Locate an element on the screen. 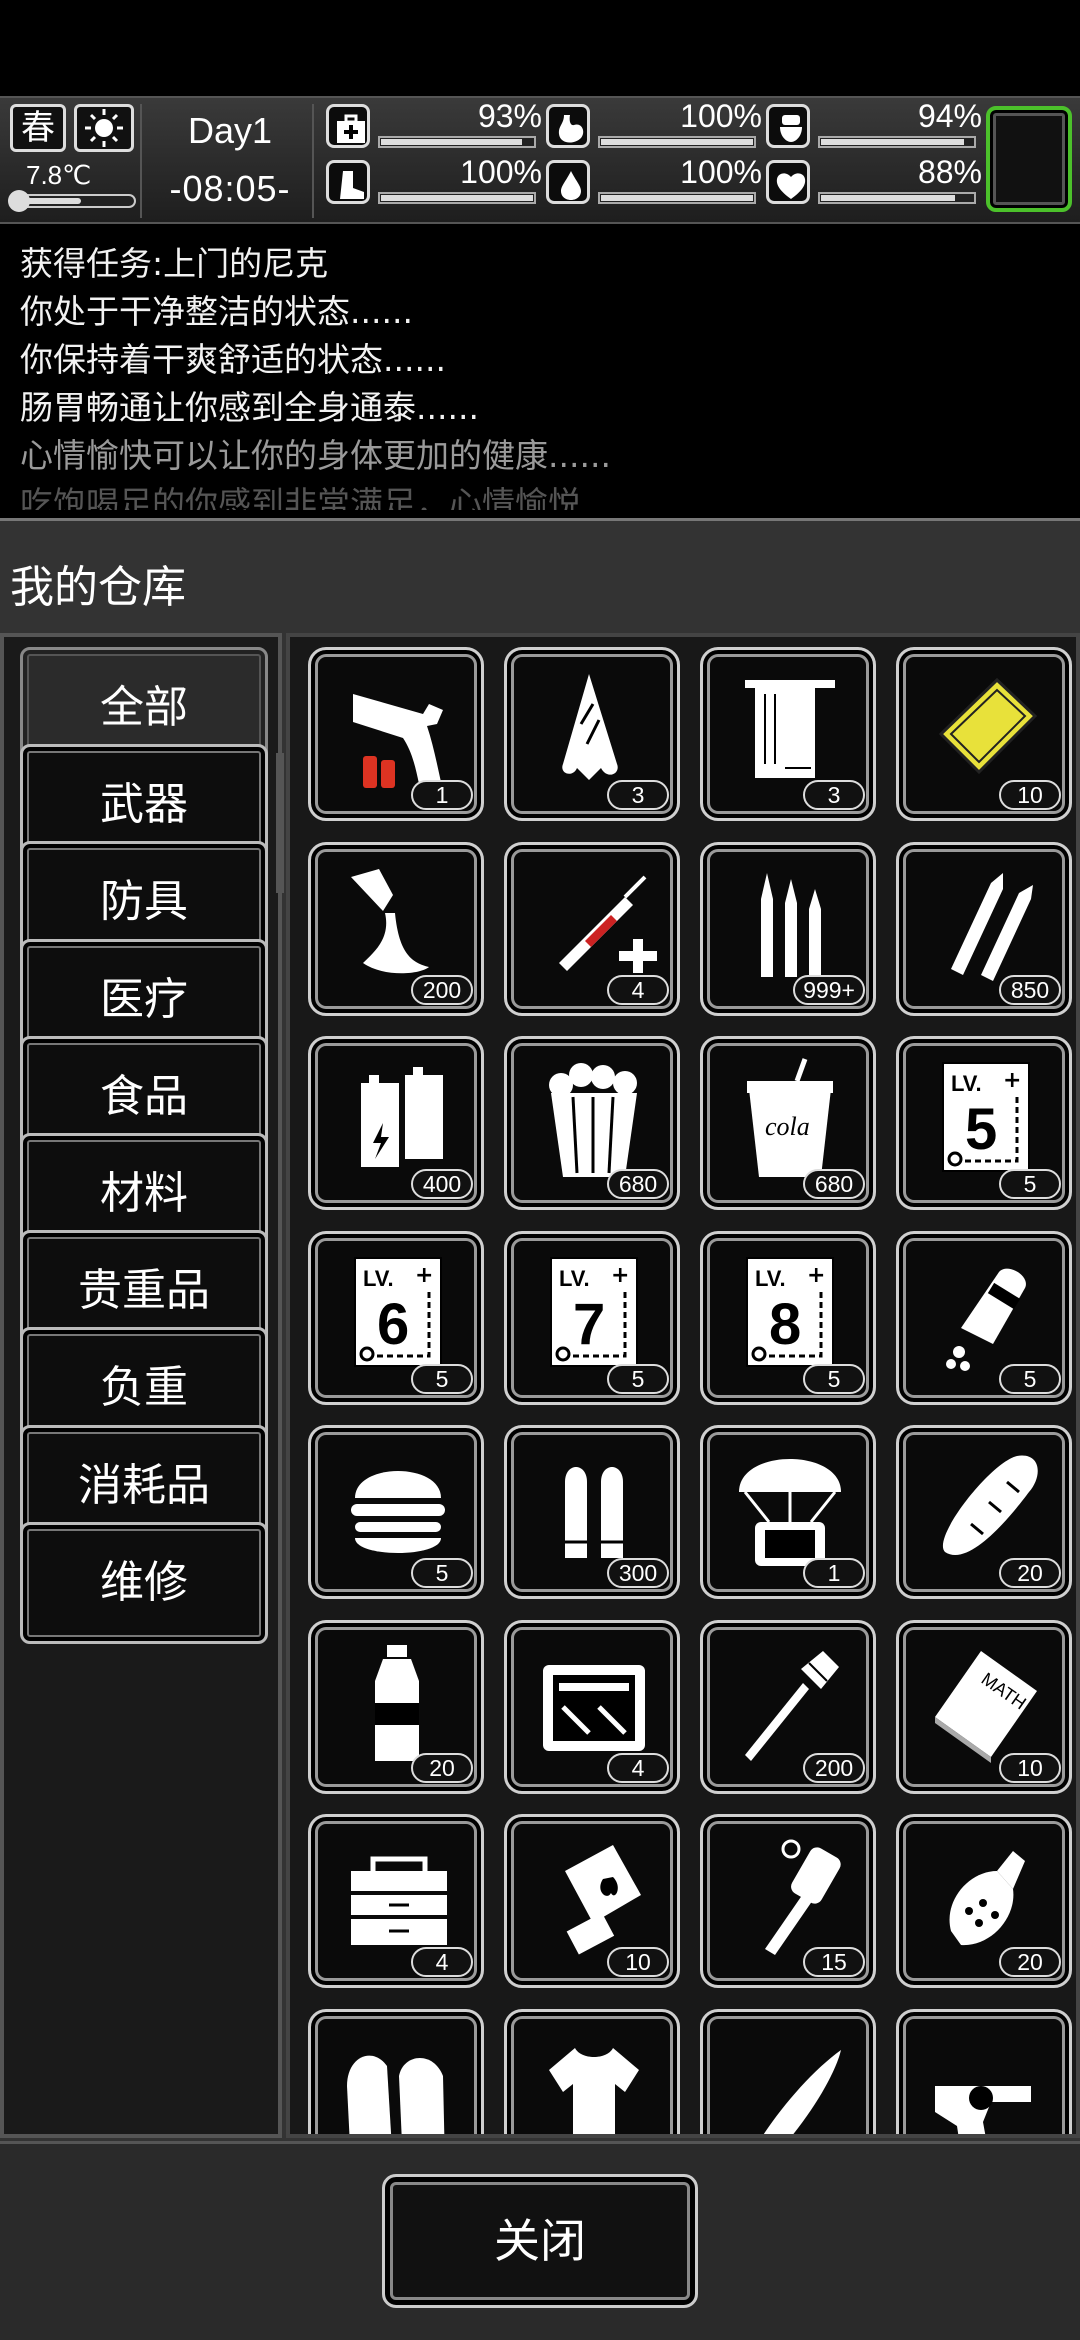 The height and width of the screenshot is (2340, 1080). inventory-slot: 680 is located at coordinates (592, 1123).